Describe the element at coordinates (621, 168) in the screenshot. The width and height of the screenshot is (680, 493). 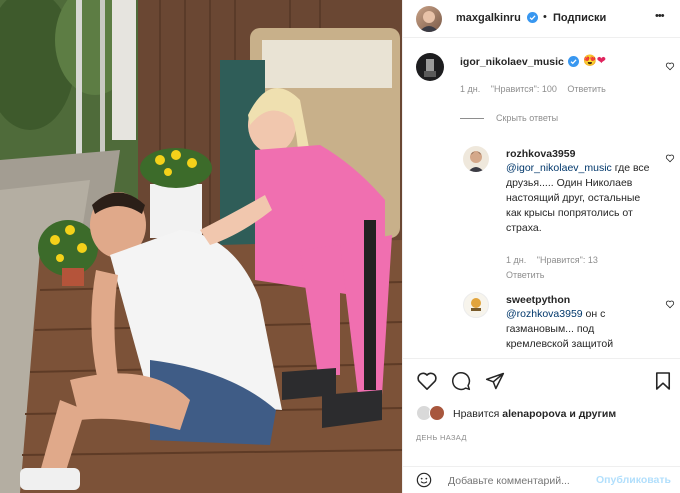
I see `reply-text-line1: где` at that location.